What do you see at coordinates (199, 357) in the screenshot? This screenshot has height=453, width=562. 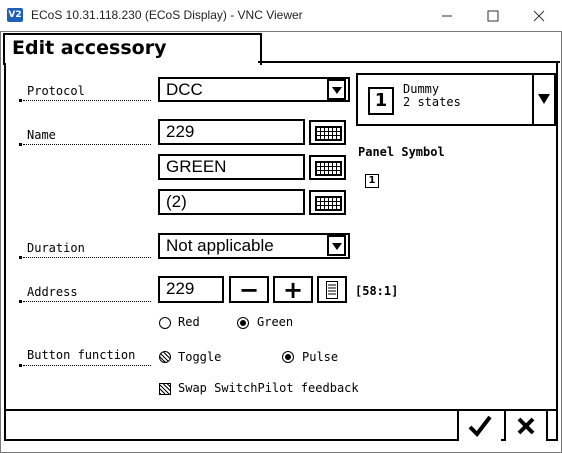 I see `toggle-radio-label: Toggle` at bounding box center [199, 357].